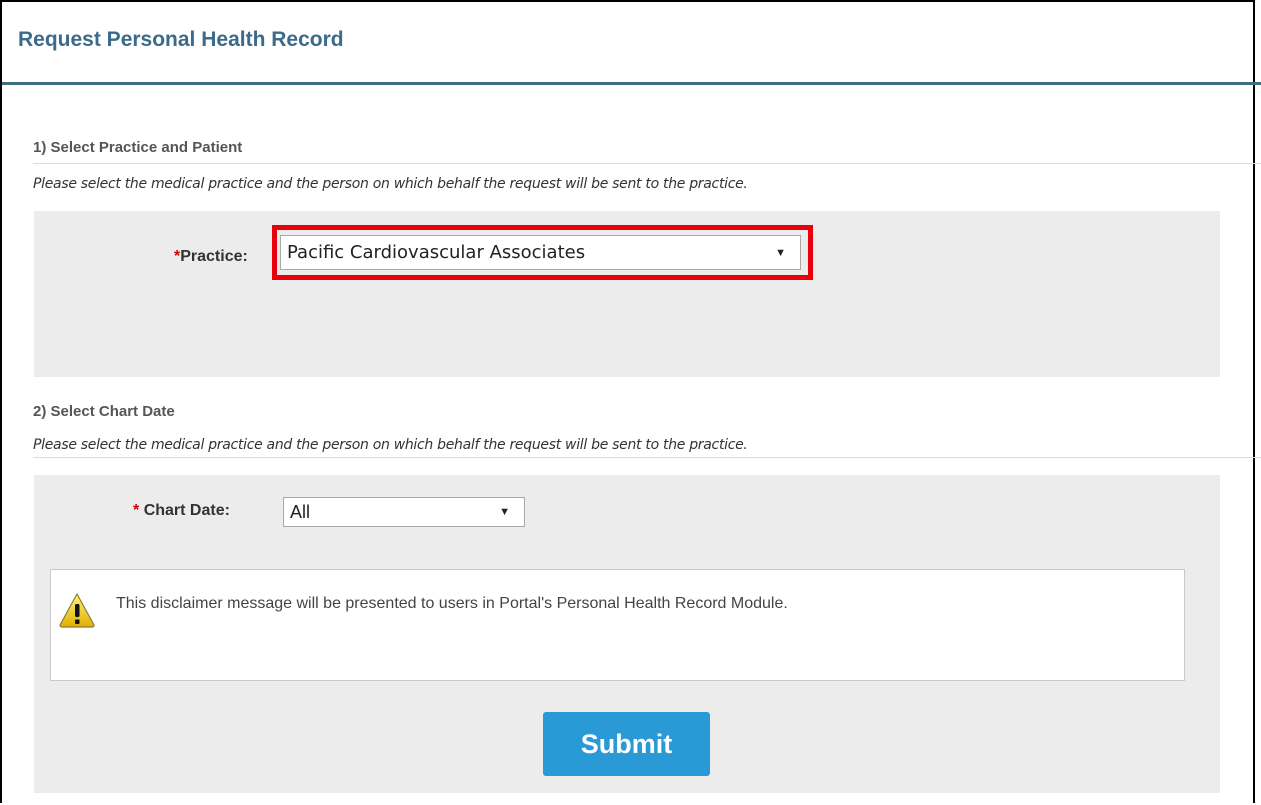  What do you see at coordinates (138, 147) in the screenshot?
I see `section-heading-practice: 1) Select Practice and Patient` at bounding box center [138, 147].